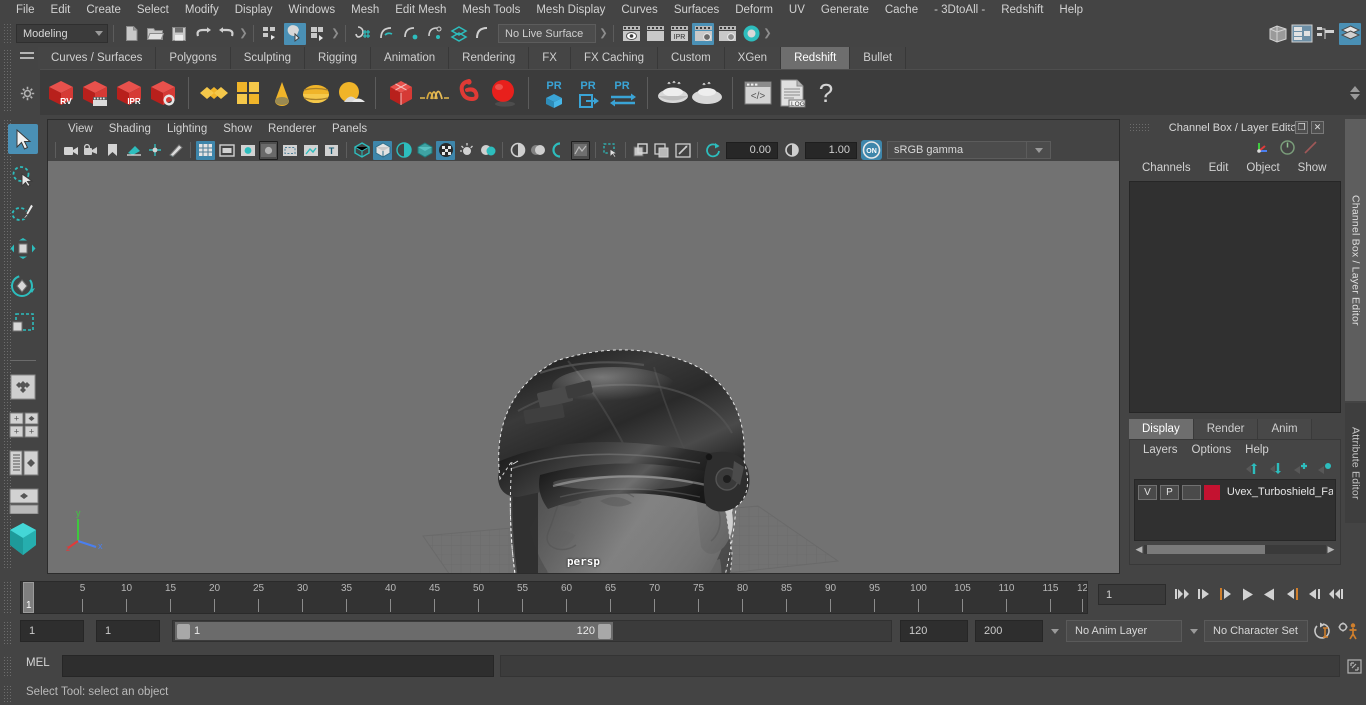  Describe the element at coordinates (753, 58) in the screenshot. I see `shelf-tab-xgen: XGen` at that location.